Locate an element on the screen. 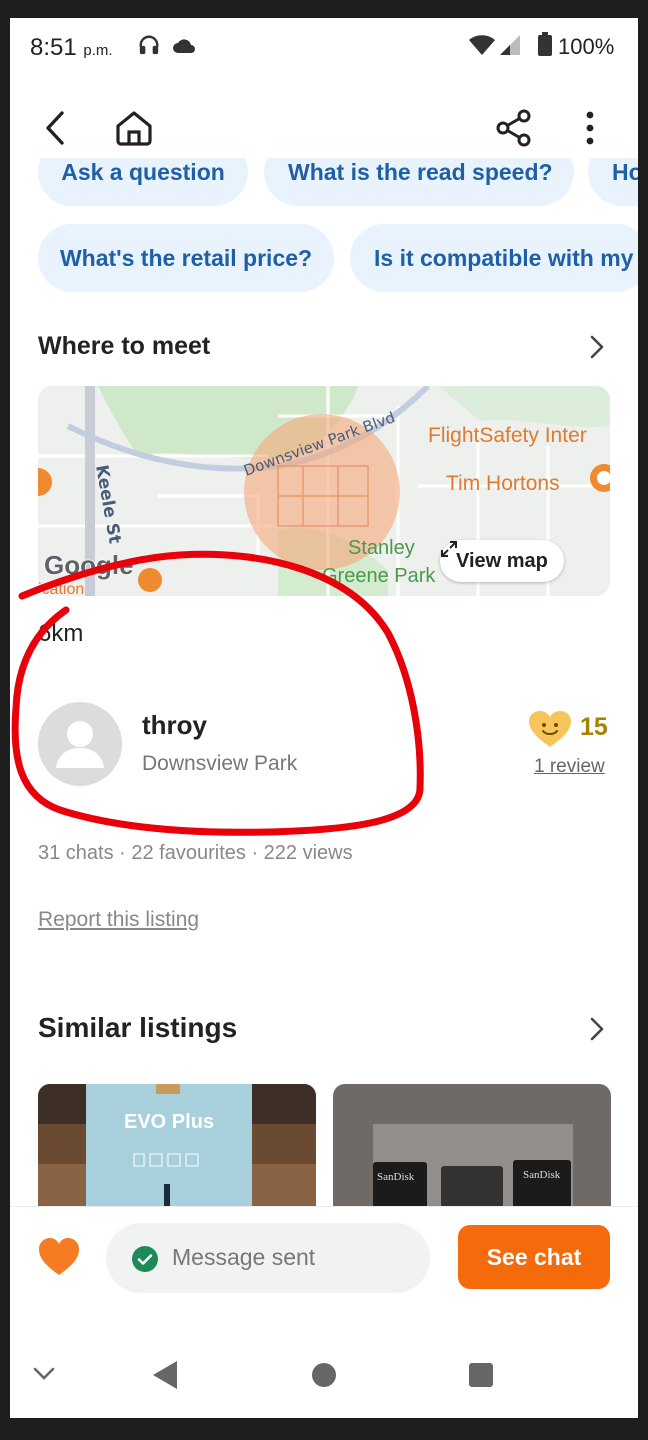 The image size is (648, 1440). where-to-meet-title: Where to meet is located at coordinates (124, 346).